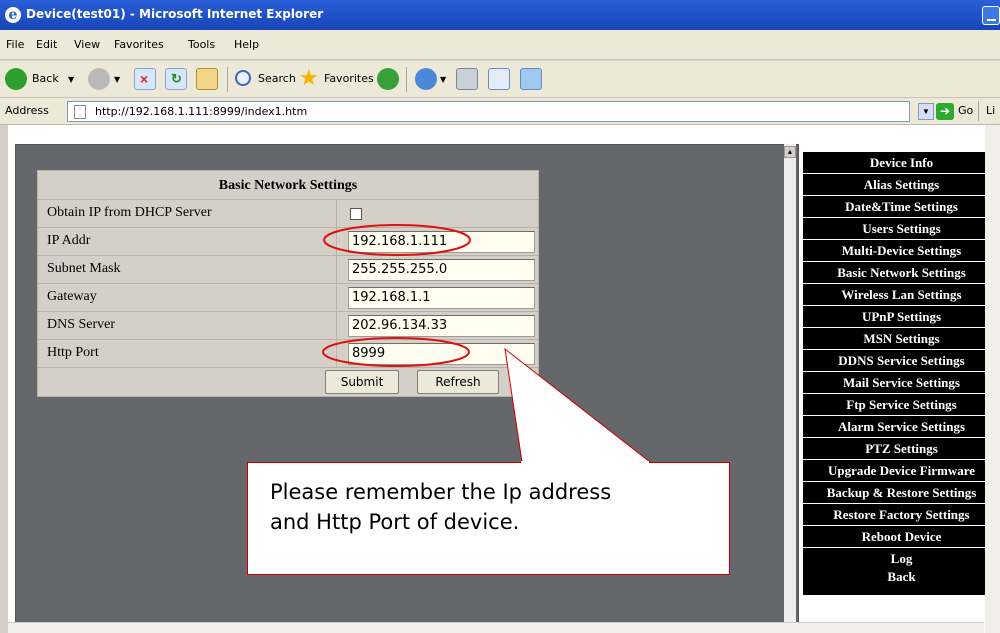 The height and width of the screenshot is (633, 1000). What do you see at coordinates (901, 273) in the screenshot?
I see `nav-basic-network-settings: Basic Network Settings` at bounding box center [901, 273].